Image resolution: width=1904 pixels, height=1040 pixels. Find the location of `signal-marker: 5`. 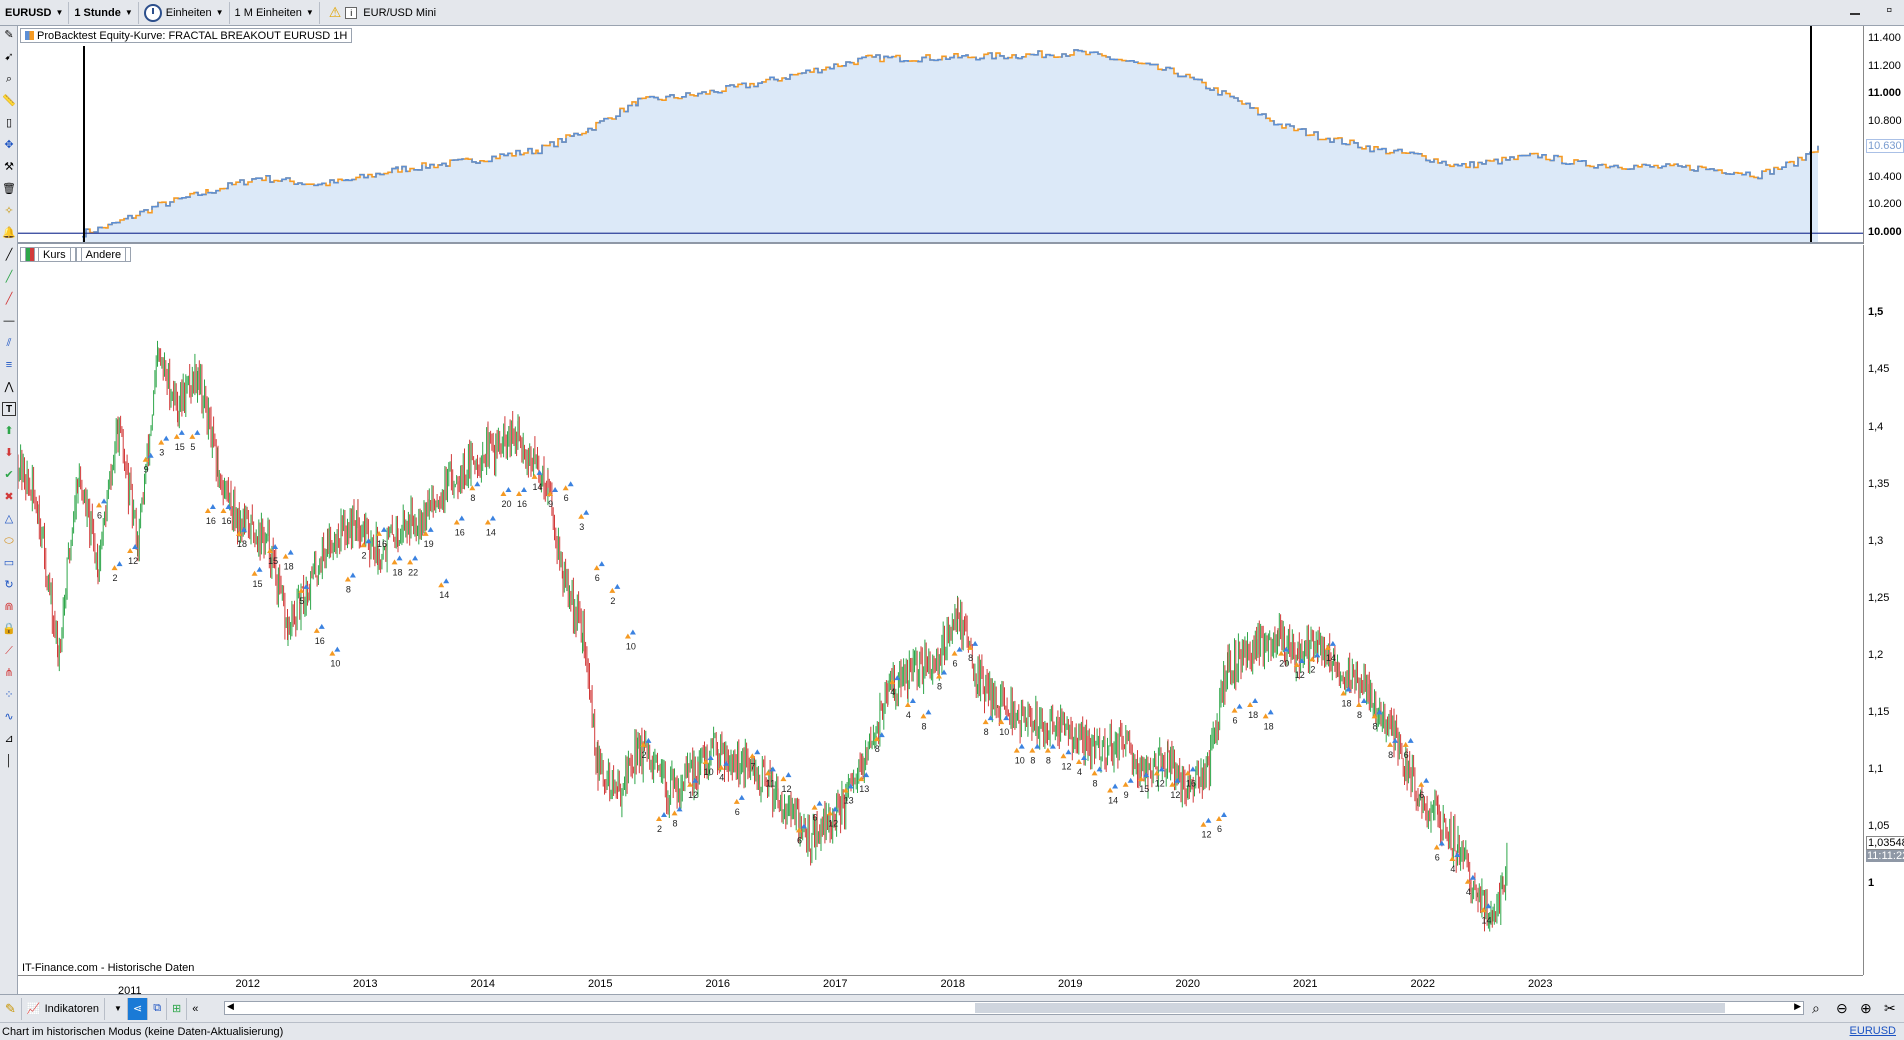

signal-marker: 5 is located at coordinates (195, 440).